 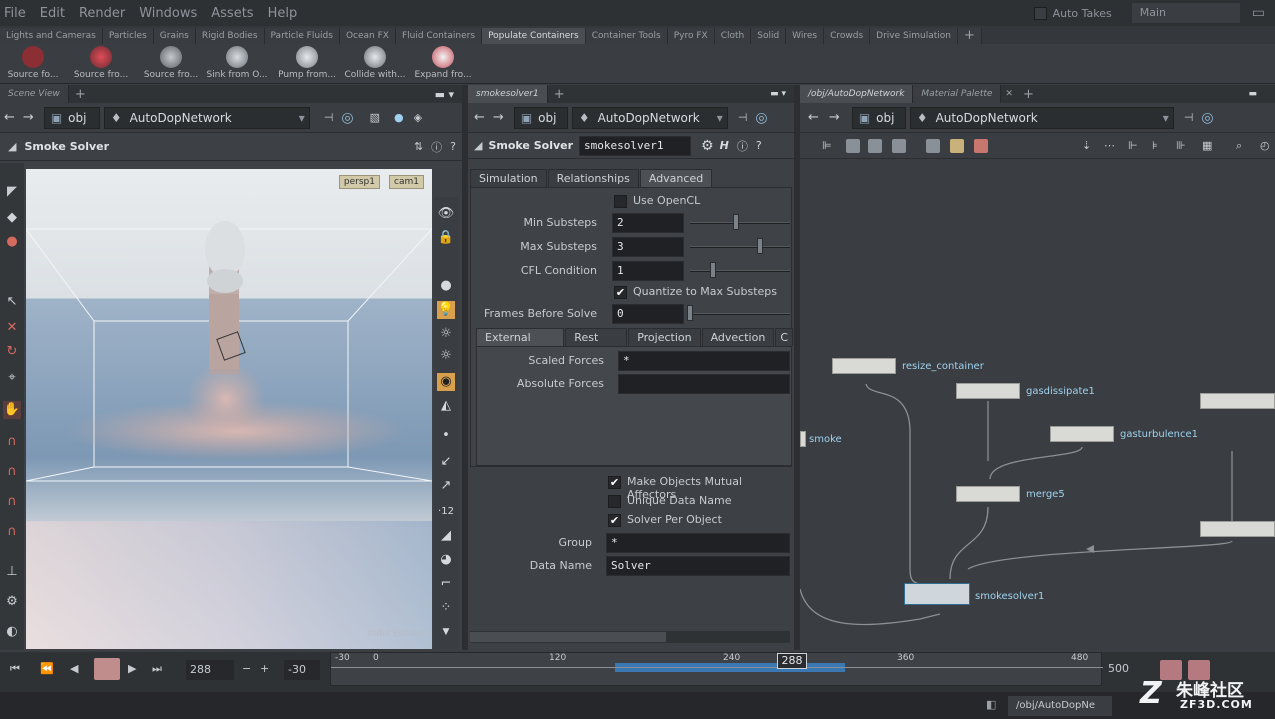 What do you see at coordinates (264, 668) in the screenshot?
I see `plus-icon: +` at bounding box center [264, 668].